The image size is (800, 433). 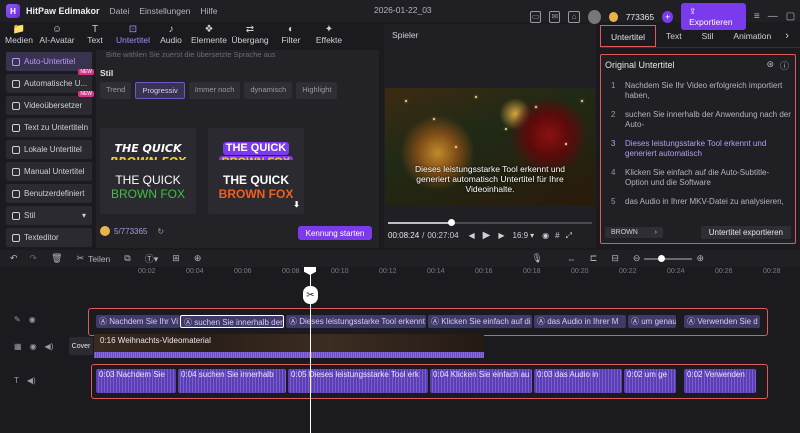 I want to click on audio-clip: 0:03 das Audio in, so click(x=578, y=381).